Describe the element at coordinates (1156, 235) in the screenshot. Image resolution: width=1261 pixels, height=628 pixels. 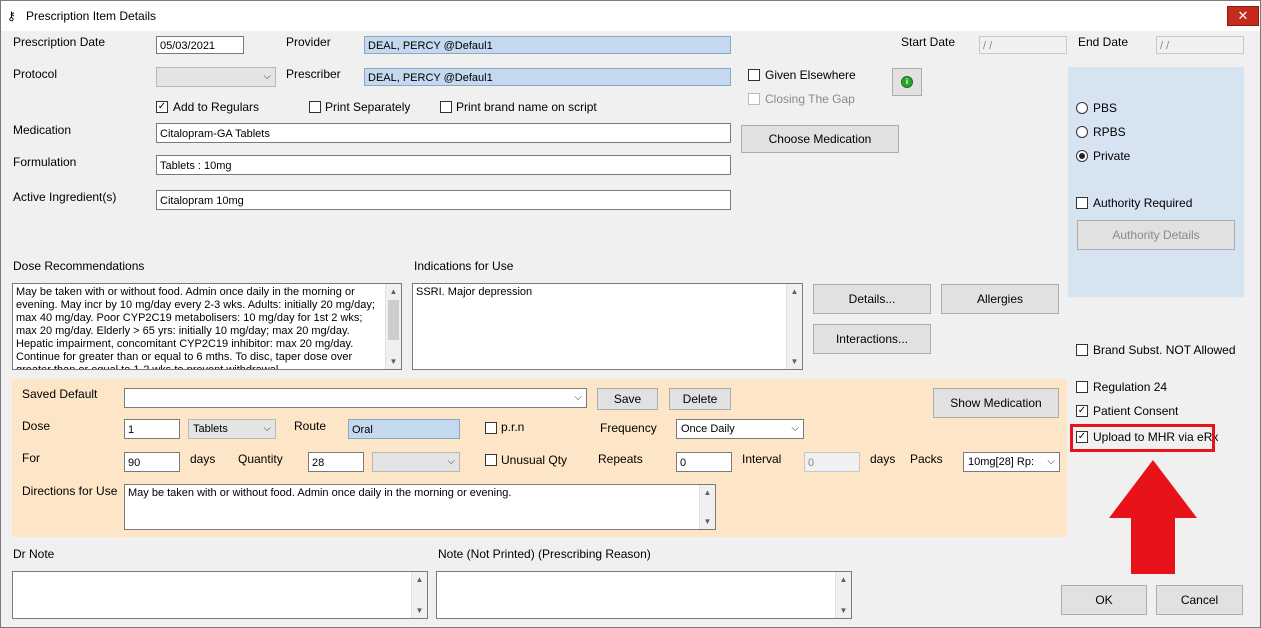
I see `authority-details-button: Authority Details` at that location.